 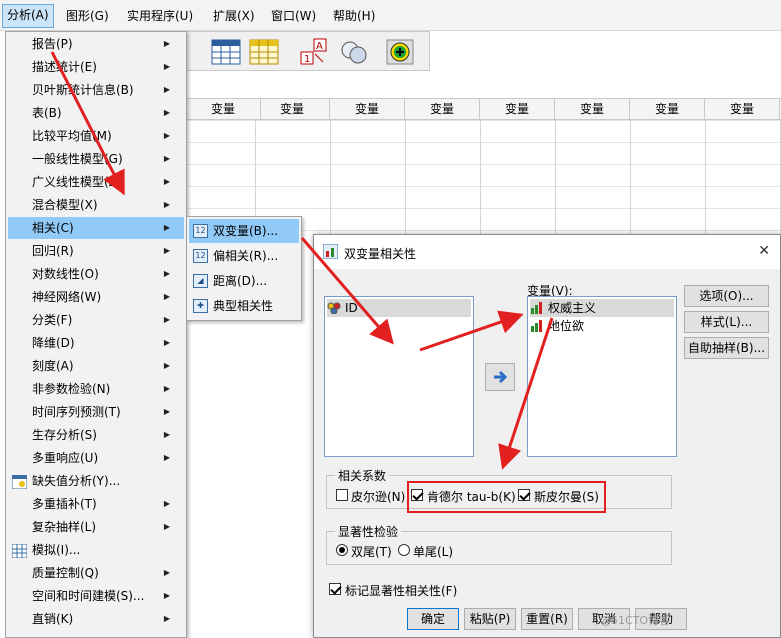 I want to click on variable-sets-icon, so click(x=354, y=52).